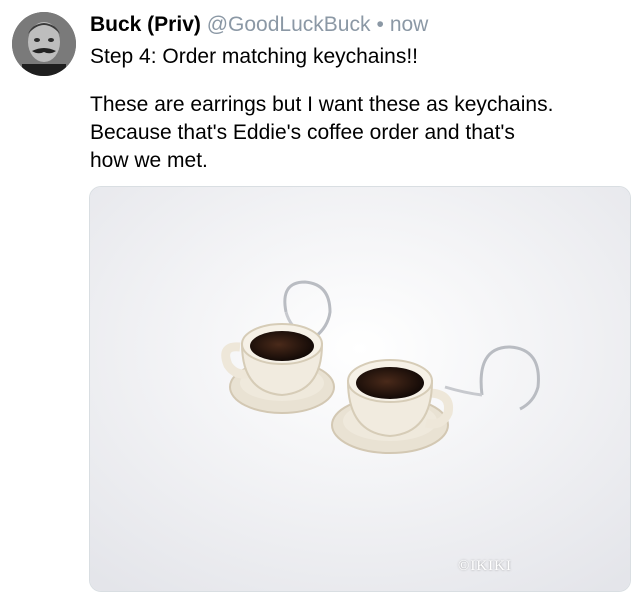 Image resolution: width=640 pixels, height=602 pixels. I want to click on avatar, so click(44, 44).